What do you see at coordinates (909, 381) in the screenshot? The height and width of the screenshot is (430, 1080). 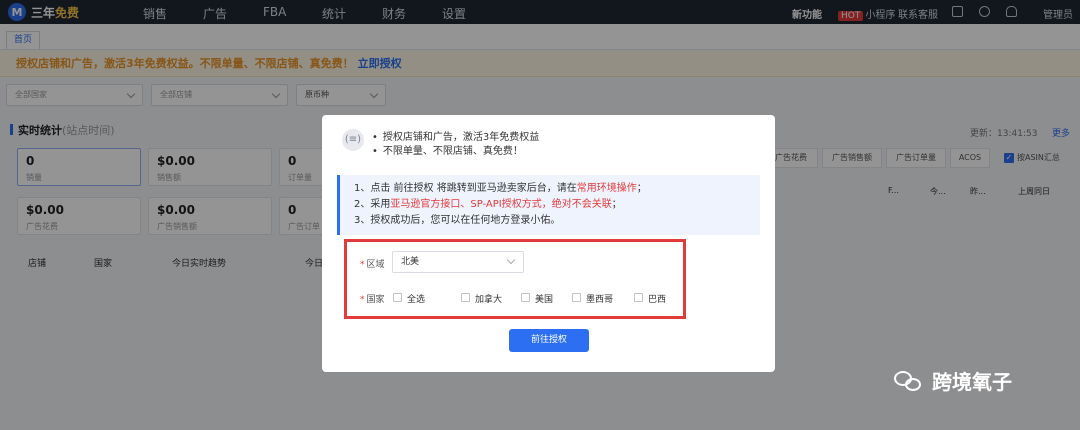 I see `wechat-icon` at bounding box center [909, 381].